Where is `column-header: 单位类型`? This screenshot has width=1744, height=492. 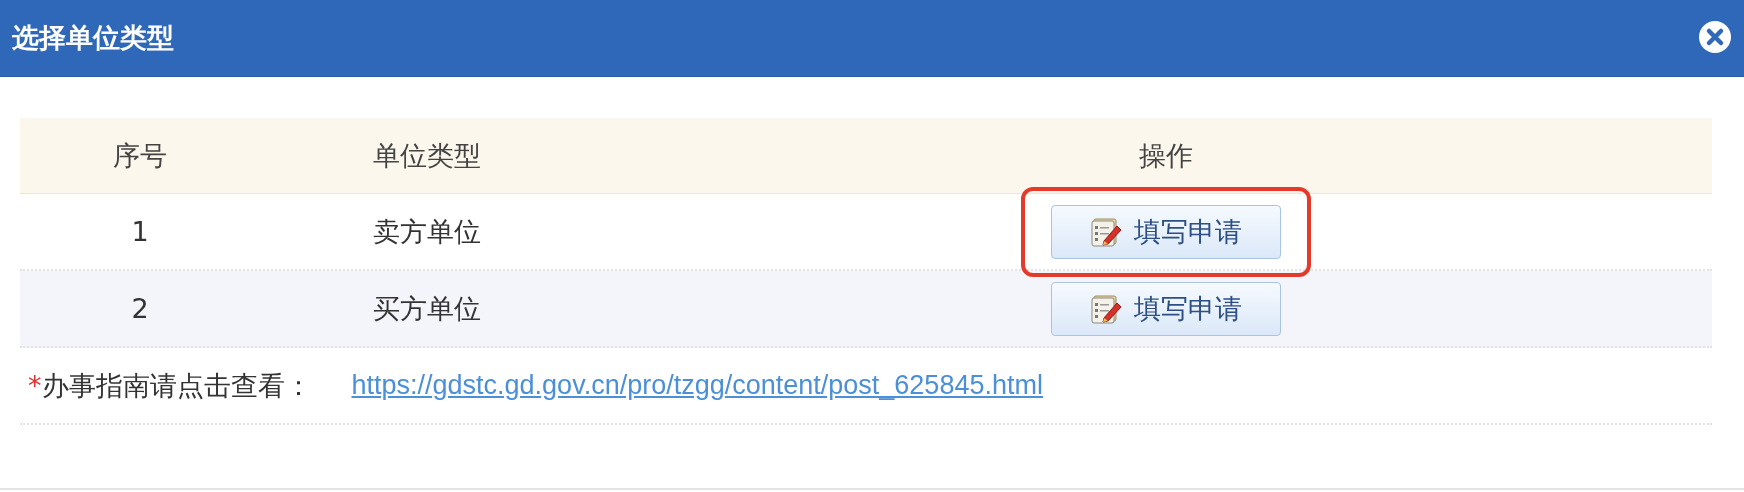 column-header: 单位类型 is located at coordinates (427, 155).